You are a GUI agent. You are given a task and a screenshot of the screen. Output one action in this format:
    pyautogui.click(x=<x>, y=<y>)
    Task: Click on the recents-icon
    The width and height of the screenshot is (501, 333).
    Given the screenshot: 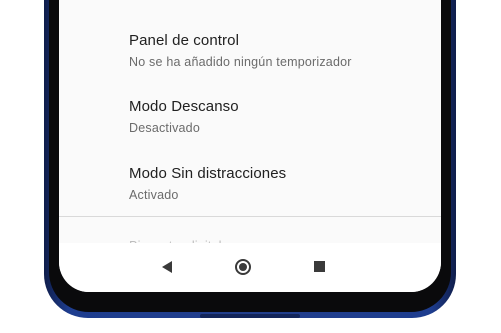 What is the action you would take?
    pyautogui.click(x=319, y=266)
    